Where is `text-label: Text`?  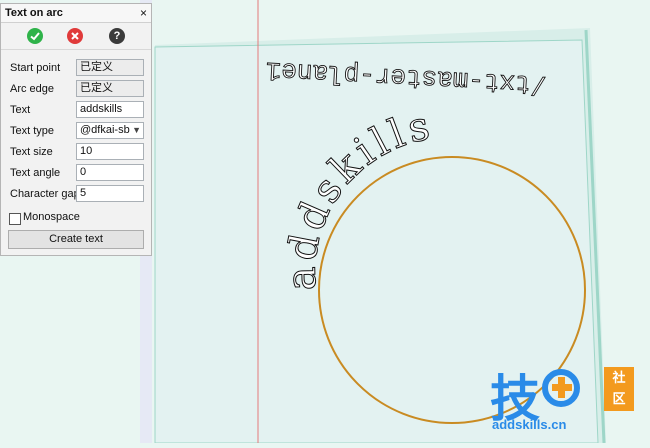 text-label: Text is located at coordinates (20, 110).